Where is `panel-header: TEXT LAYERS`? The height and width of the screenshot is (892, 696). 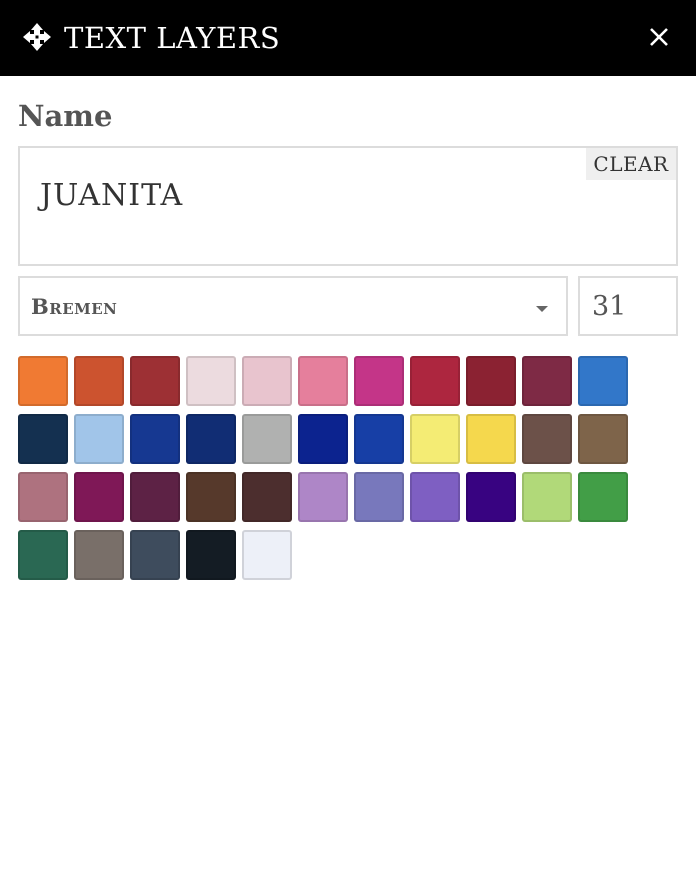 panel-header: TEXT LAYERS is located at coordinates (348, 38).